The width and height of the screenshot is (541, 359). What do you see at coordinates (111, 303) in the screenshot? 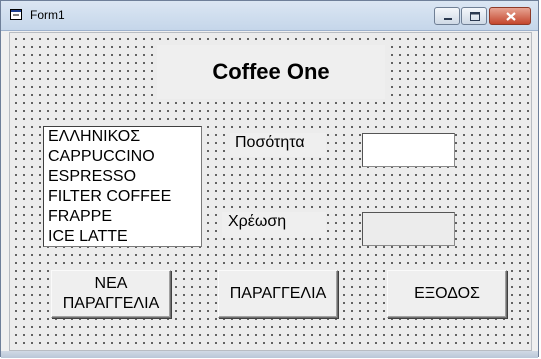
I see `new-order-label-line2: ΠΑΡΑΓΓΕΛΙΑ` at bounding box center [111, 303].